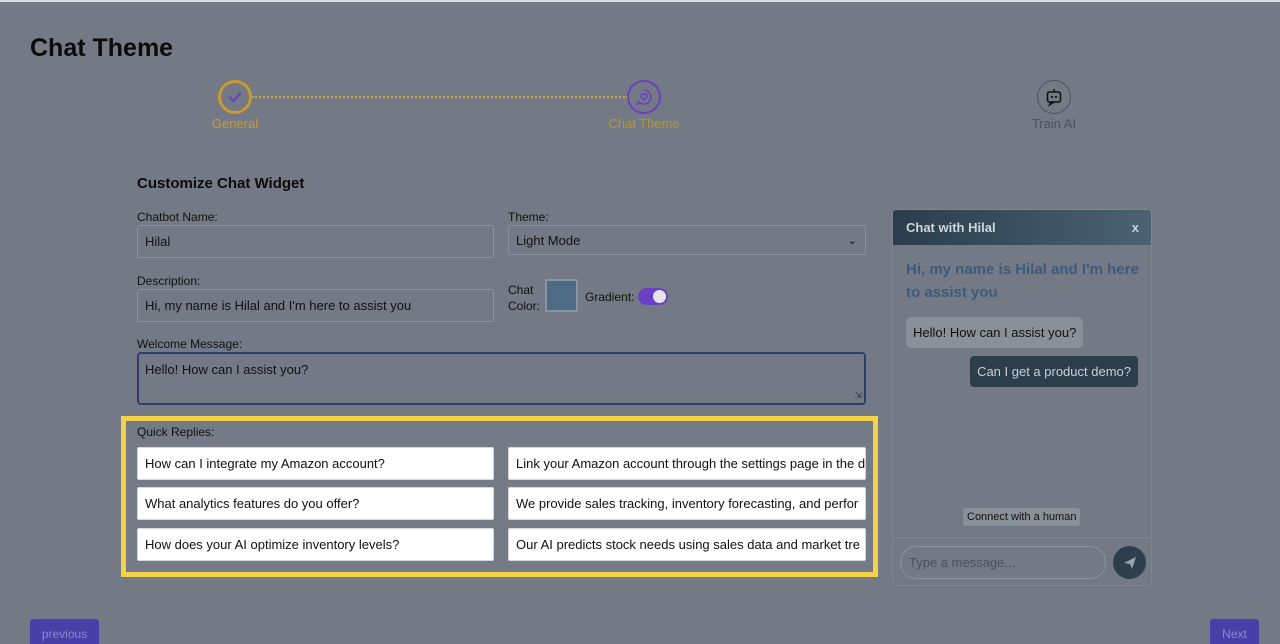 This screenshot has height=644, width=1280. I want to click on step-label: General, so click(235, 123).